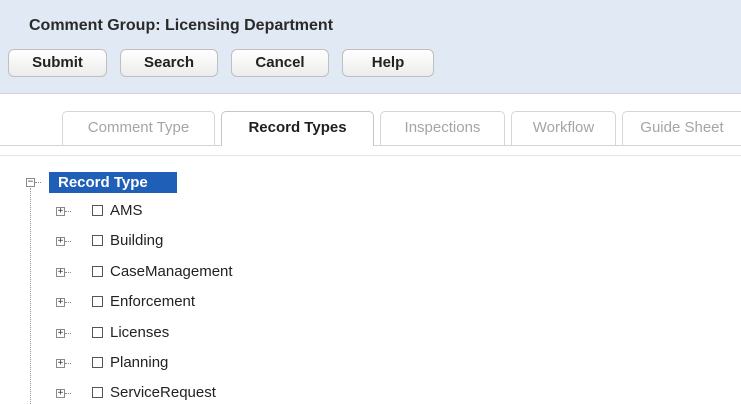 This screenshot has width=741, height=404. I want to click on collapse-icon: −, so click(30, 182).